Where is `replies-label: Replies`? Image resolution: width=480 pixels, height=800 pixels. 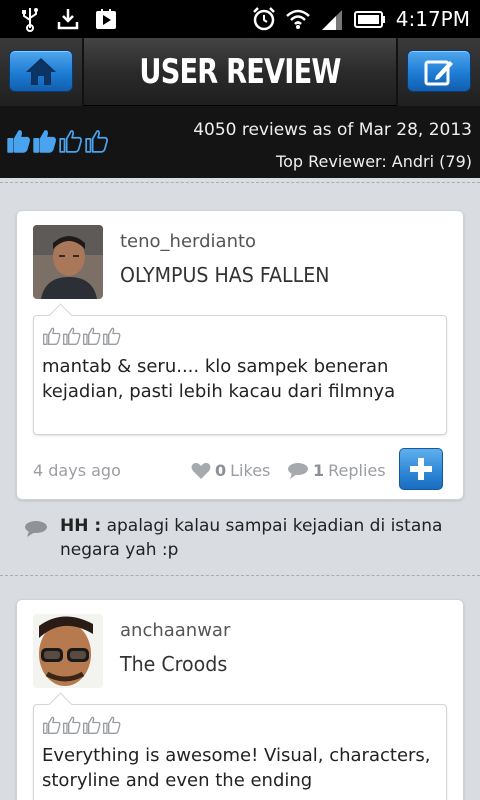
replies-label: Replies is located at coordinates (357, 470).